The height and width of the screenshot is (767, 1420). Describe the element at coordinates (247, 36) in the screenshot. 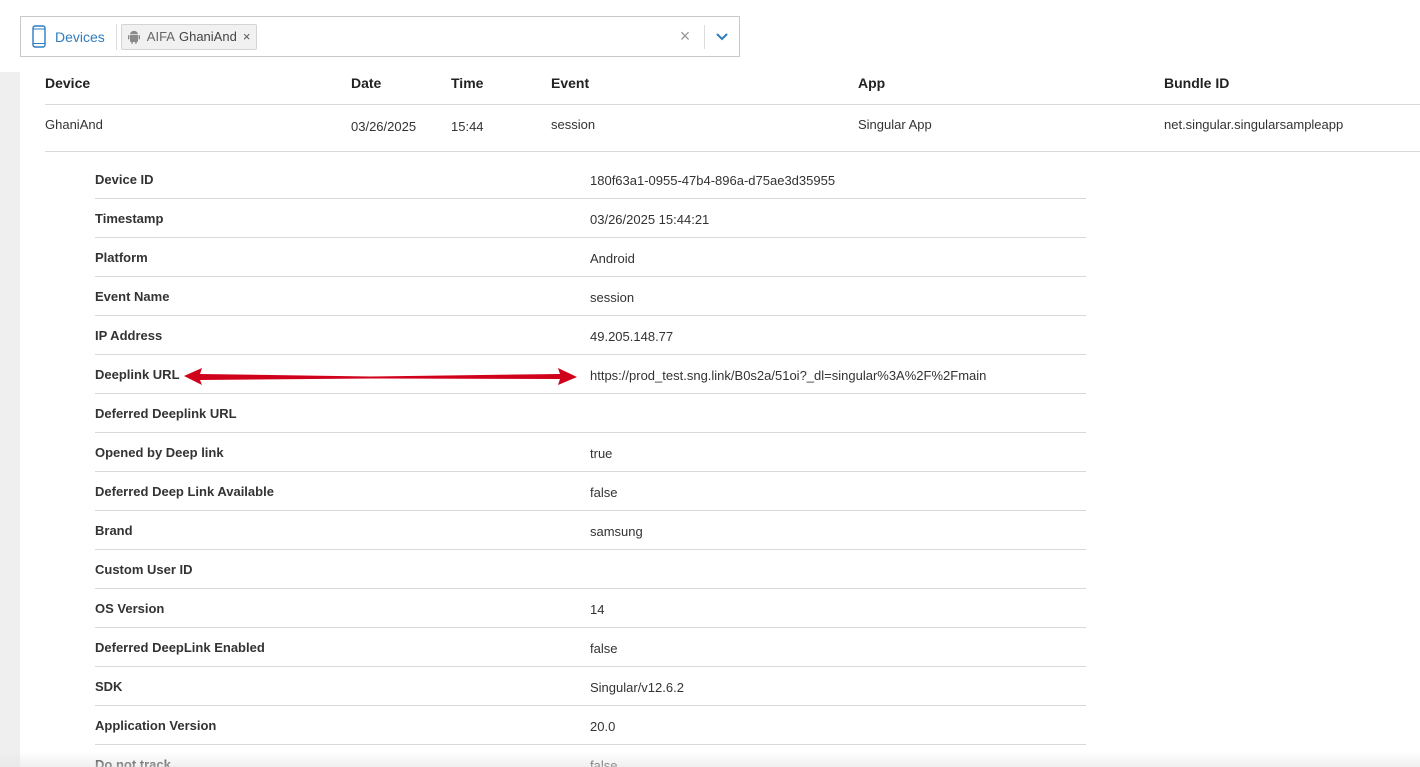

I see `chip-remove-button: ×` at that location.